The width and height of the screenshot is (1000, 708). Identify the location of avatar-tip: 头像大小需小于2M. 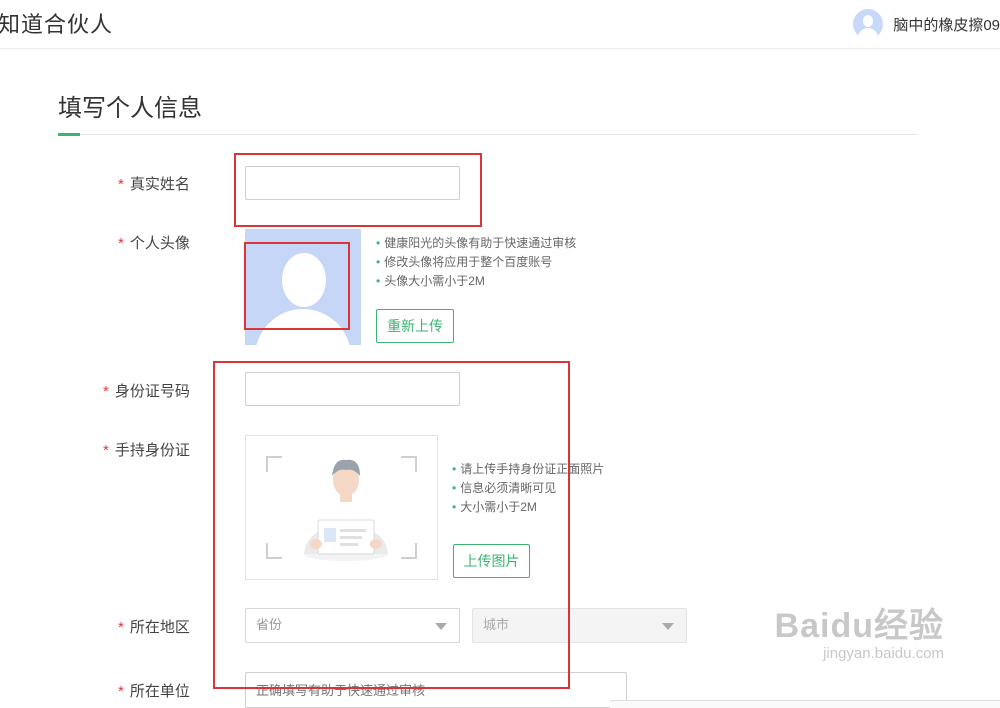
(476, 281).